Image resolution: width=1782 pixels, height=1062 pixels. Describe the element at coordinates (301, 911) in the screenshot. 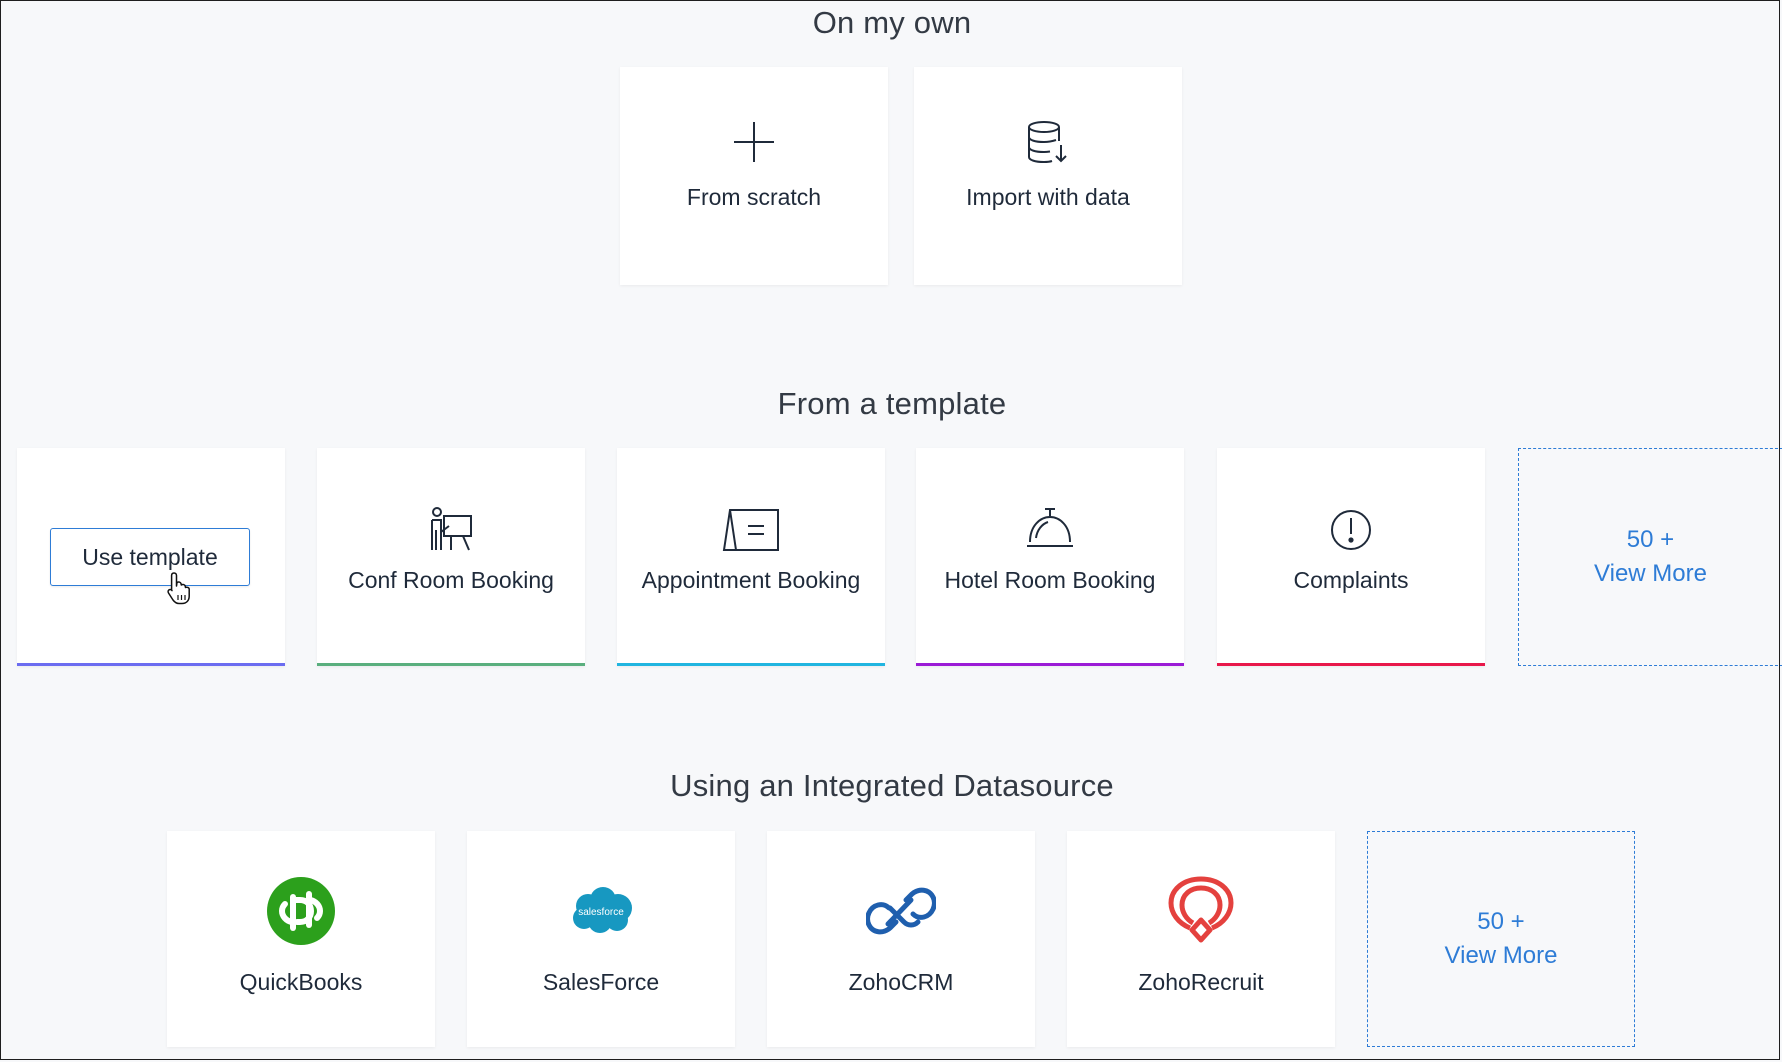

I see `quickbooks-logo` at that location.